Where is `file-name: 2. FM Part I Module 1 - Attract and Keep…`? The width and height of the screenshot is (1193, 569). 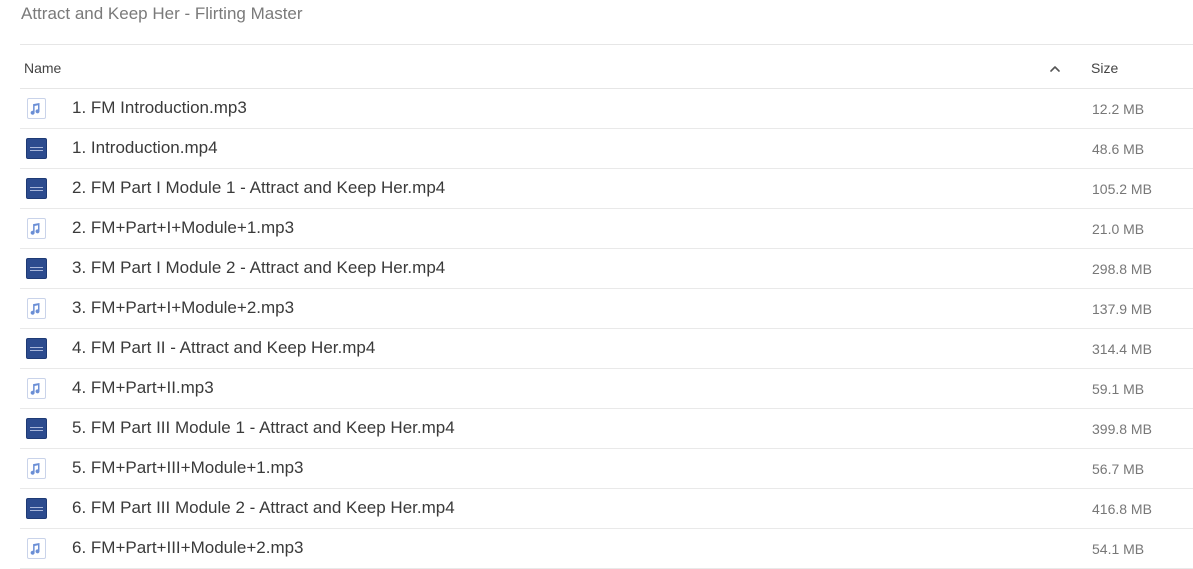 file-name: 2. FM Part I Module 1 - Attract and Keep… is located at coordinates (258, 188).